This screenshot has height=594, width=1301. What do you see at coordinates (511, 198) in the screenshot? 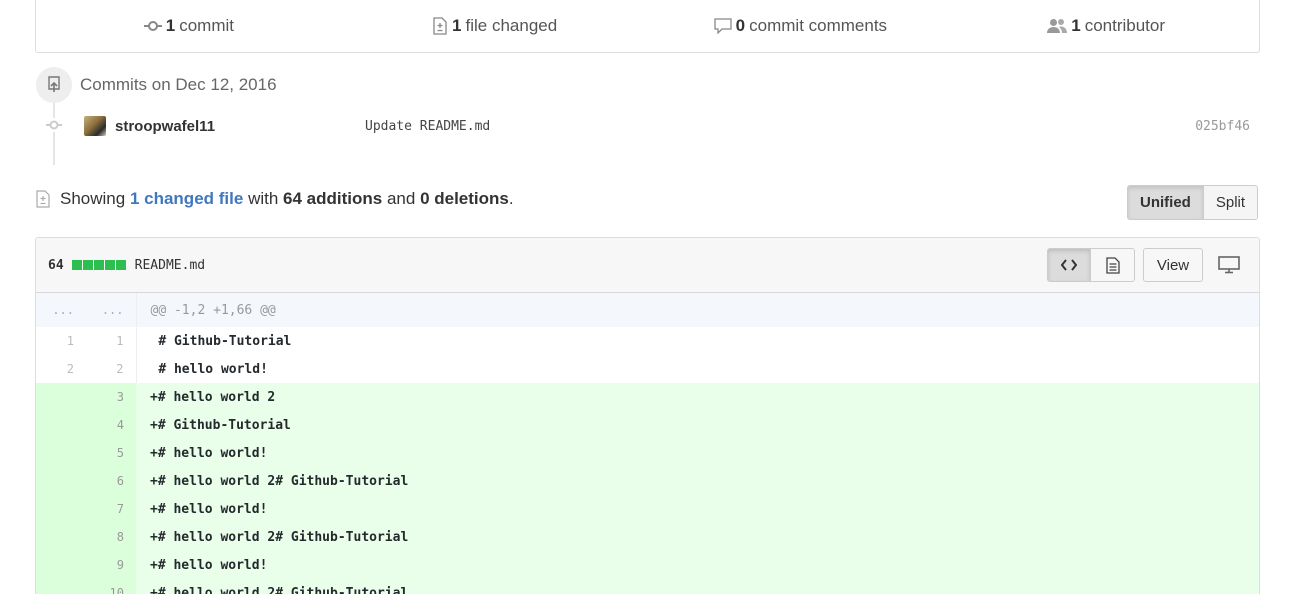
I see `showing-period: .` at bounding box center [511, 198].